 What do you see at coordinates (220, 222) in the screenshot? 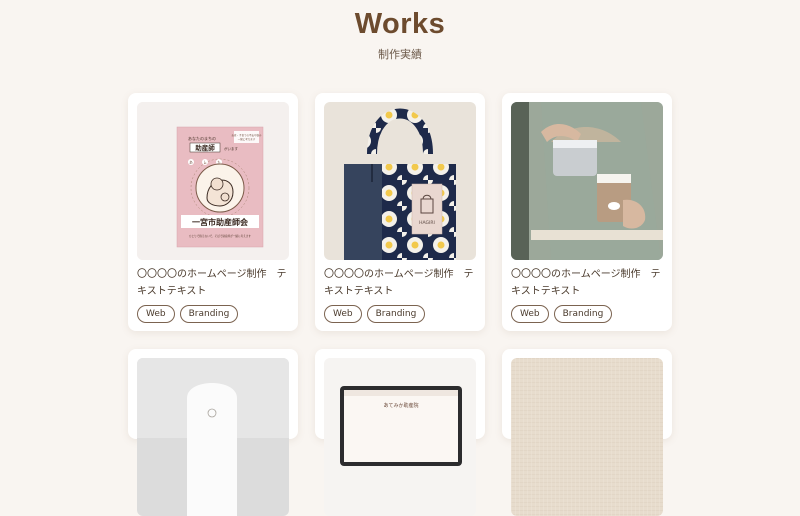
I see `booklet-org-name: 一宮市助産師会` at bounding box center [220, 222].